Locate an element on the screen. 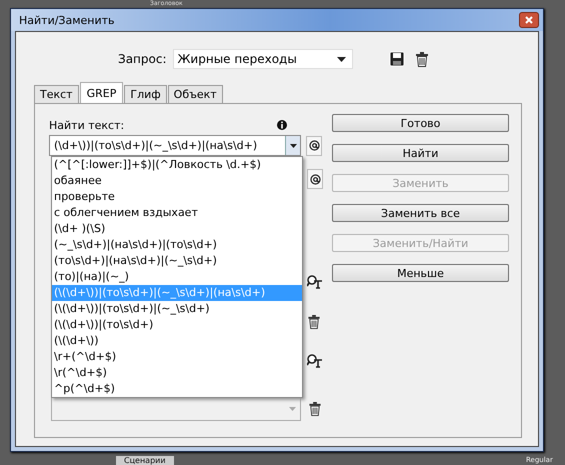 The height and width of the screenshot is (465, 565). window-title: Найти/Заменить is located at coordinates (67, 20).